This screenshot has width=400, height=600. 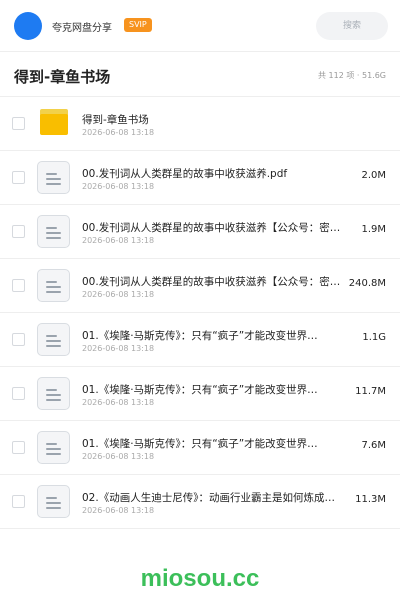 What do you see at coordinates (370, 391) in the screenshot?
I see `file-size: 11.7M` at bounding box center [370, 391].